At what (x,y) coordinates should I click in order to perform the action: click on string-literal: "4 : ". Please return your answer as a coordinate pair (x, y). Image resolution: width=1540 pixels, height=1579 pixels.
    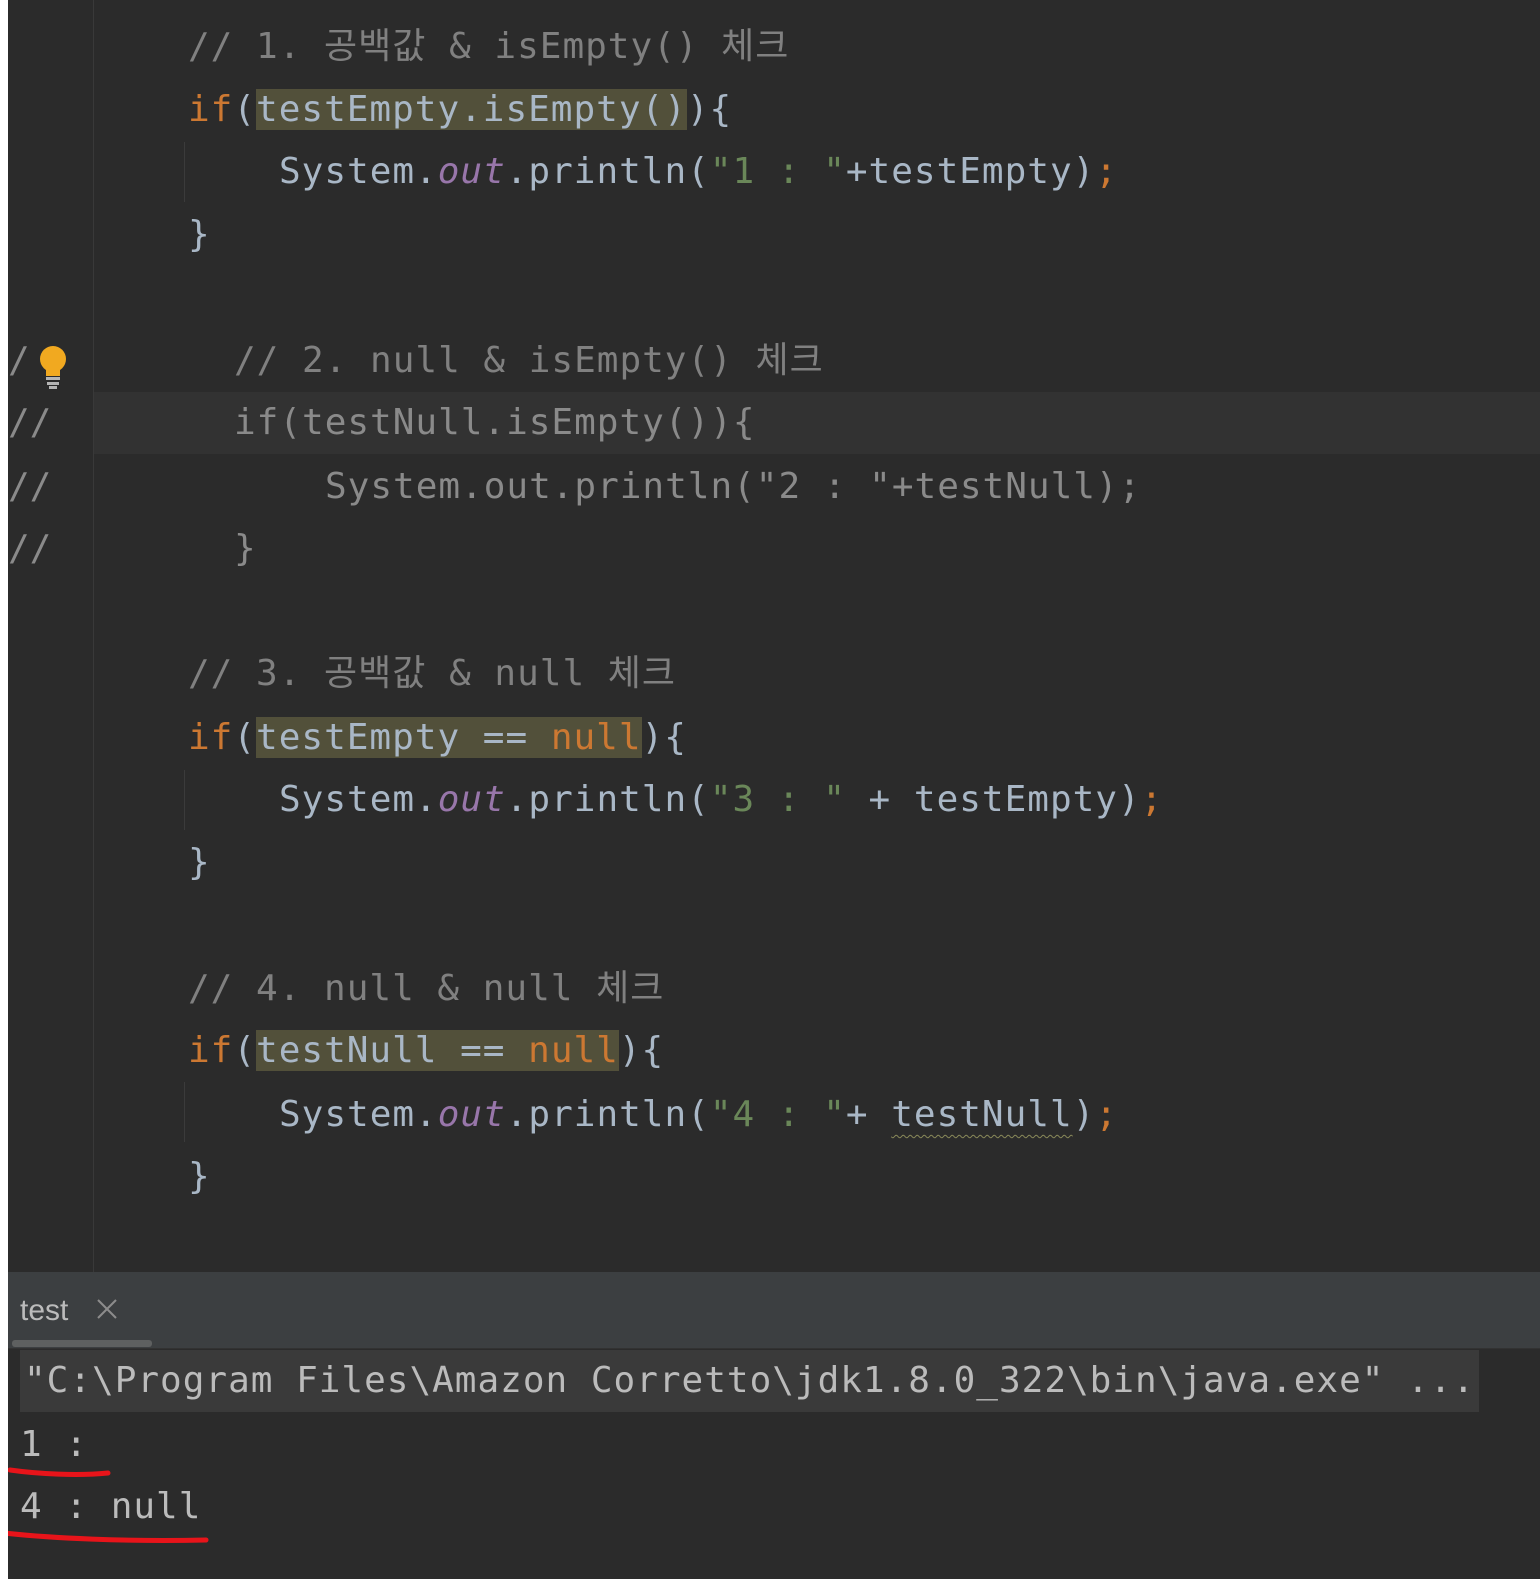
    Looking at the image, I should click on (777, 1114).